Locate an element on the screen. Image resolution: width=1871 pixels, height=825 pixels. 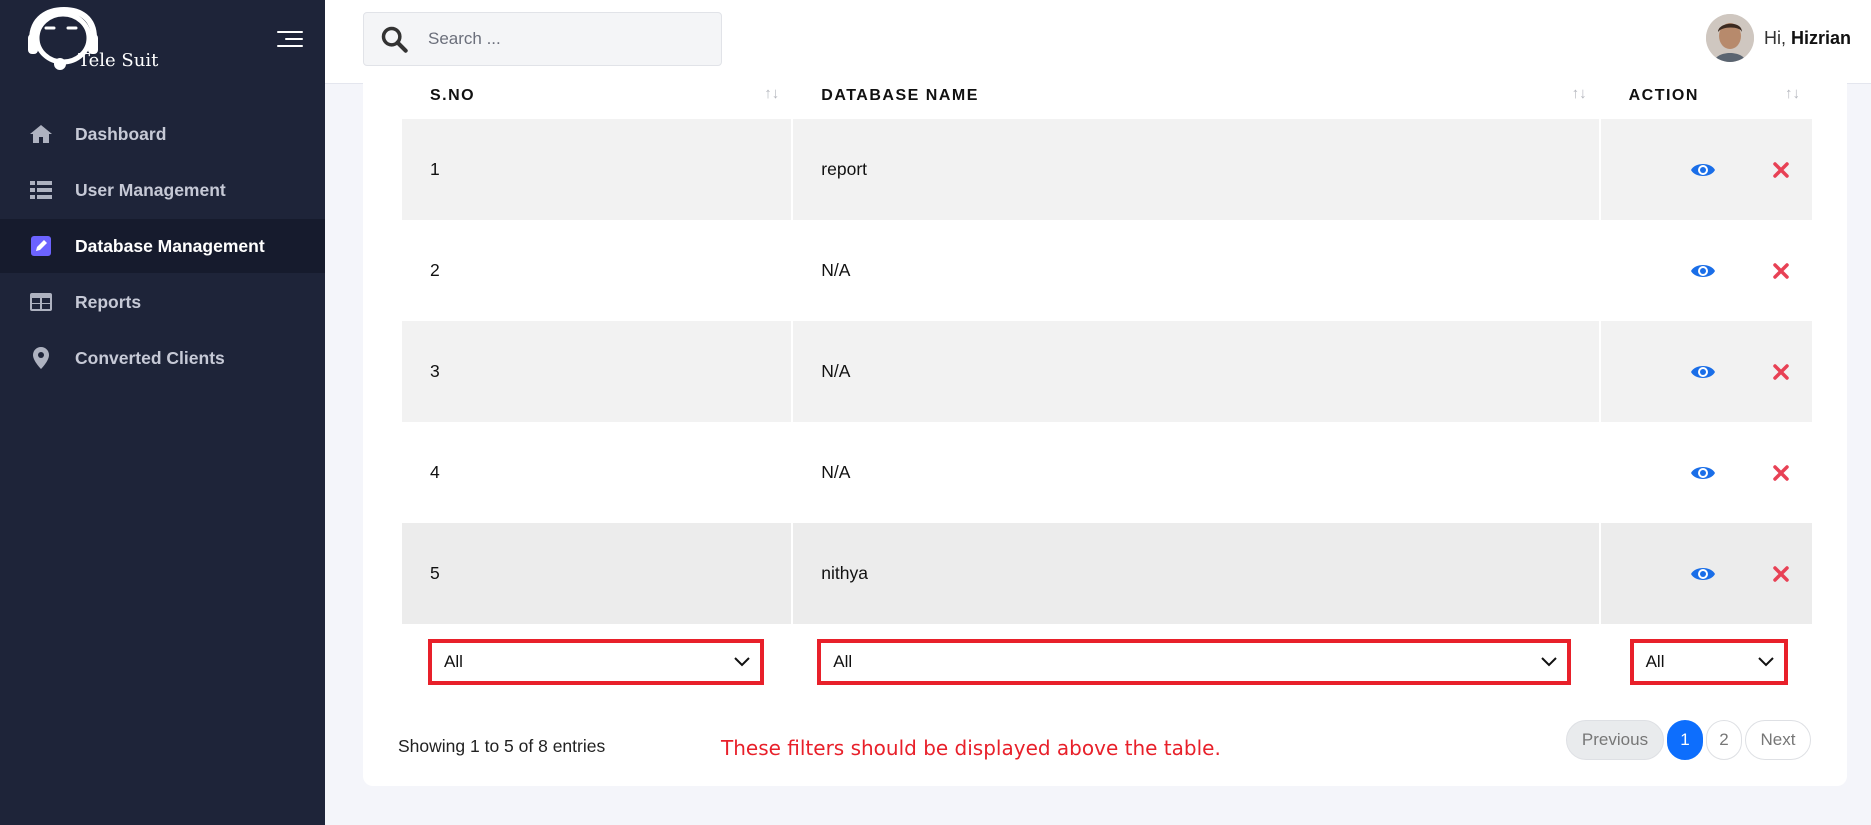
previous-button: Previous is located at coordinates (1615, 740).